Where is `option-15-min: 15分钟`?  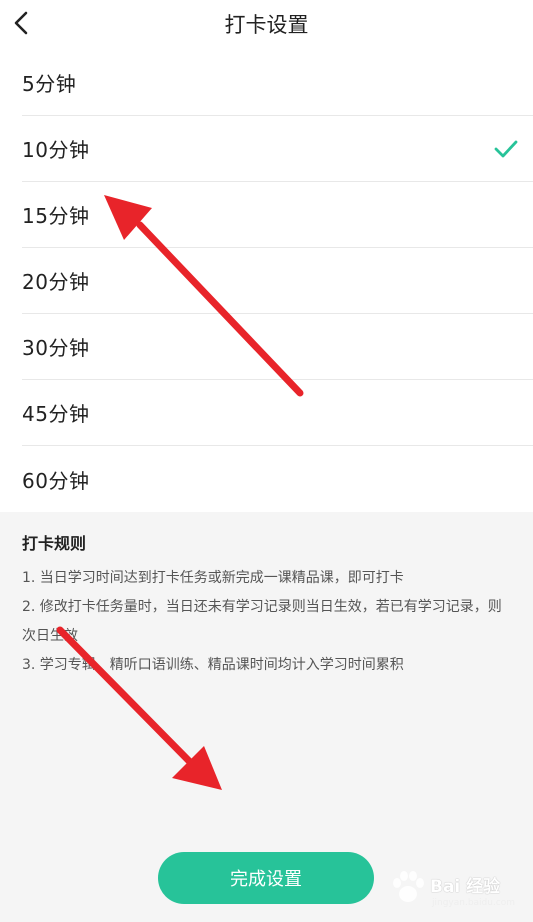 option-15-min: 15分钟 is located at coordinates (277, 215).